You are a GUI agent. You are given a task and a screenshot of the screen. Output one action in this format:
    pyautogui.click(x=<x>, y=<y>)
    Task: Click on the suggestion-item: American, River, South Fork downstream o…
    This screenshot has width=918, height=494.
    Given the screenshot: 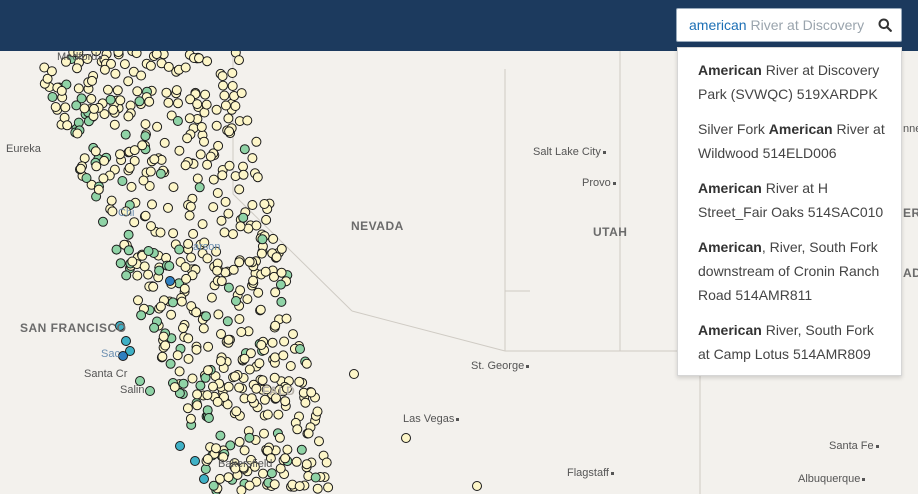 What is the action you would take?
    pyautogui.click(x=789, y=270)
    